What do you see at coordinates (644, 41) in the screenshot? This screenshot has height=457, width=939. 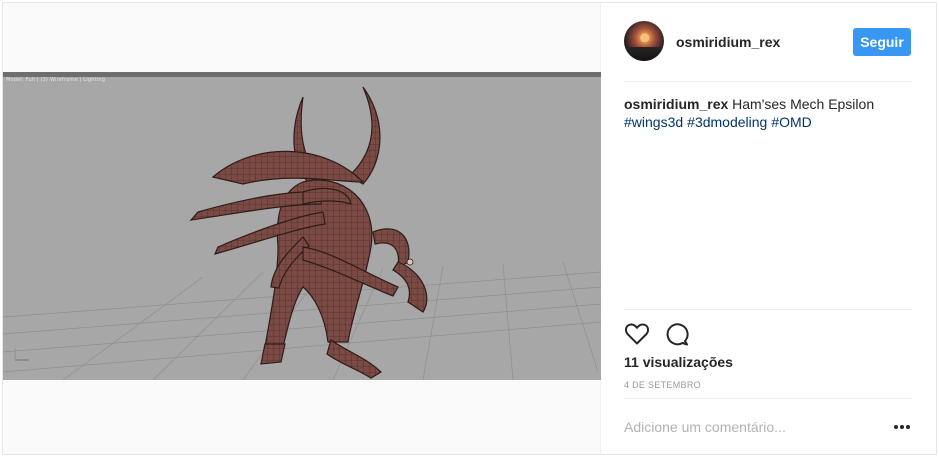 I see `avatar` at bounding box center [644, 41].